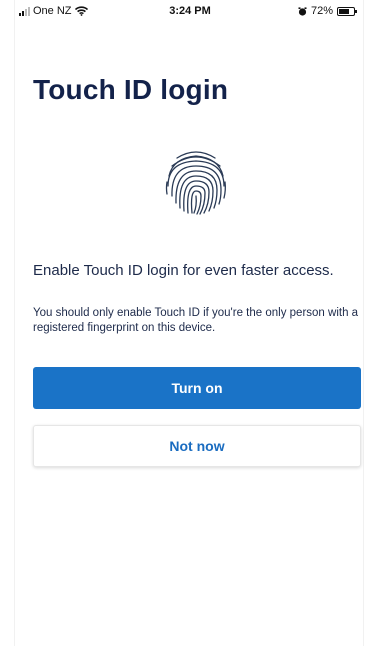  I want to click on battery-icon, so click(347, 11).